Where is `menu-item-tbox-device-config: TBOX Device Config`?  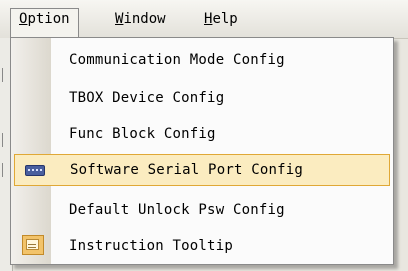 menu-item-tbox-device-config: TBOX Device Config is located at coordinates (202, 98).